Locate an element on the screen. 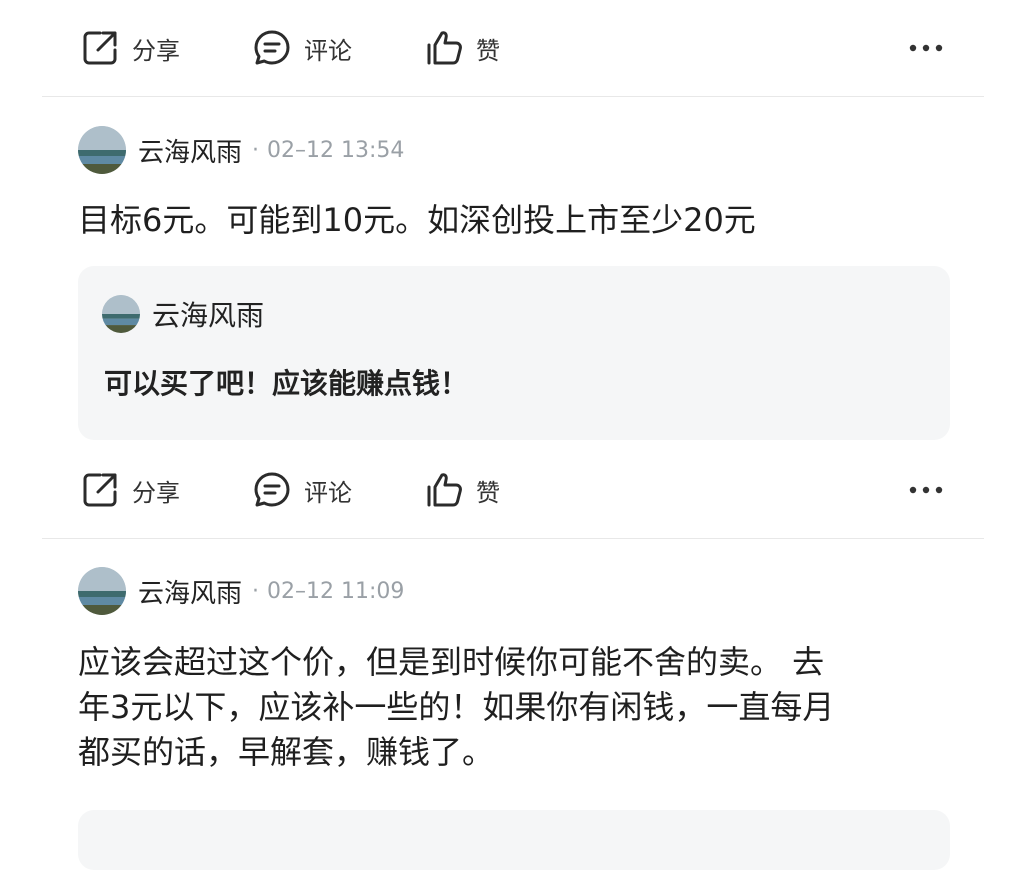  quote-text: 可以买了吧！应该能赚点钱！ is located at coordinates (286, 383).